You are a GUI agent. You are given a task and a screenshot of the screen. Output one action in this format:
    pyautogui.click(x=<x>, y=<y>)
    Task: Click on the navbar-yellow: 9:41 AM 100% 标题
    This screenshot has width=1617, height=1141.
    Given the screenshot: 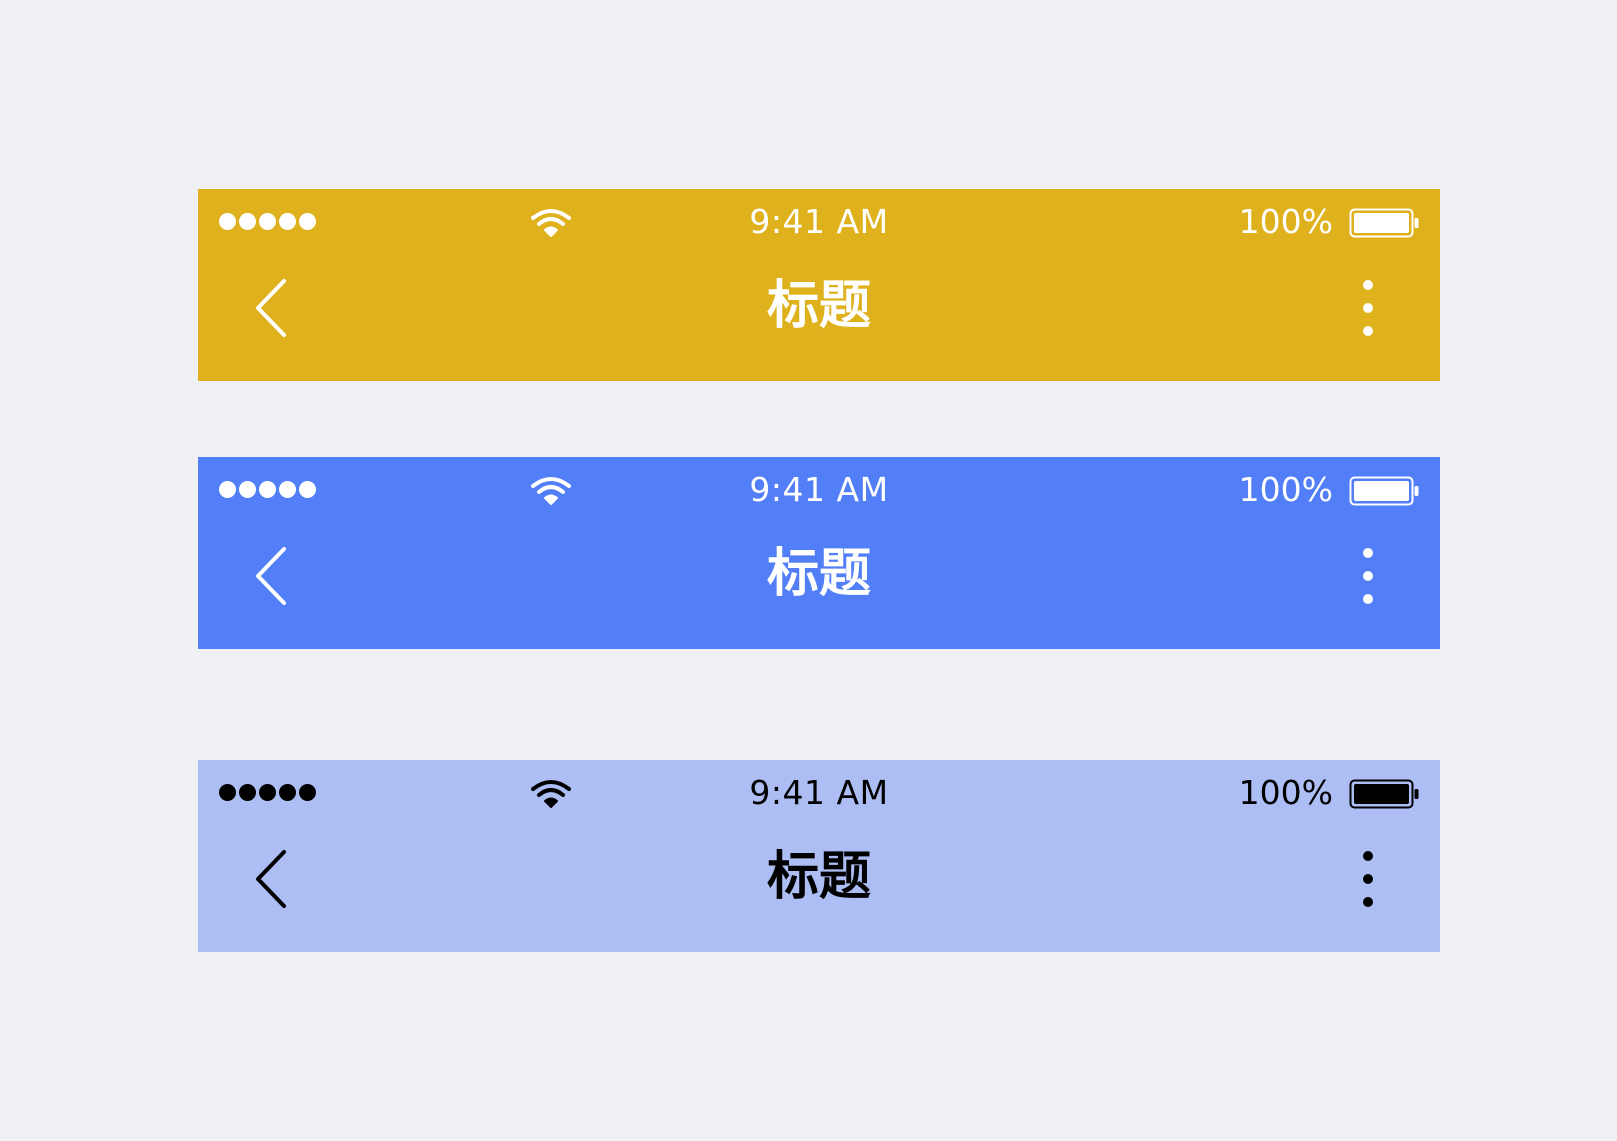 What is the action you would take?
    pyautogui.click(x=819, y=285)
    